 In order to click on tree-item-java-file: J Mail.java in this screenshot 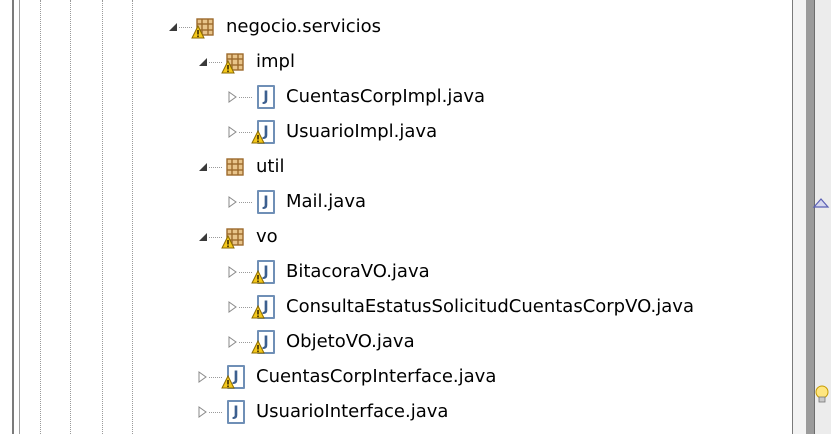, I will do `click(309, 202)`.